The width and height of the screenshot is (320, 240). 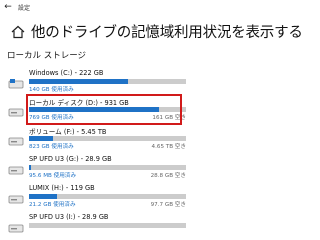 What do you see at coordinates (8, 7) in the screenshot?
I see `back-arrow-icon: ←` at bounding box center [8, 7].